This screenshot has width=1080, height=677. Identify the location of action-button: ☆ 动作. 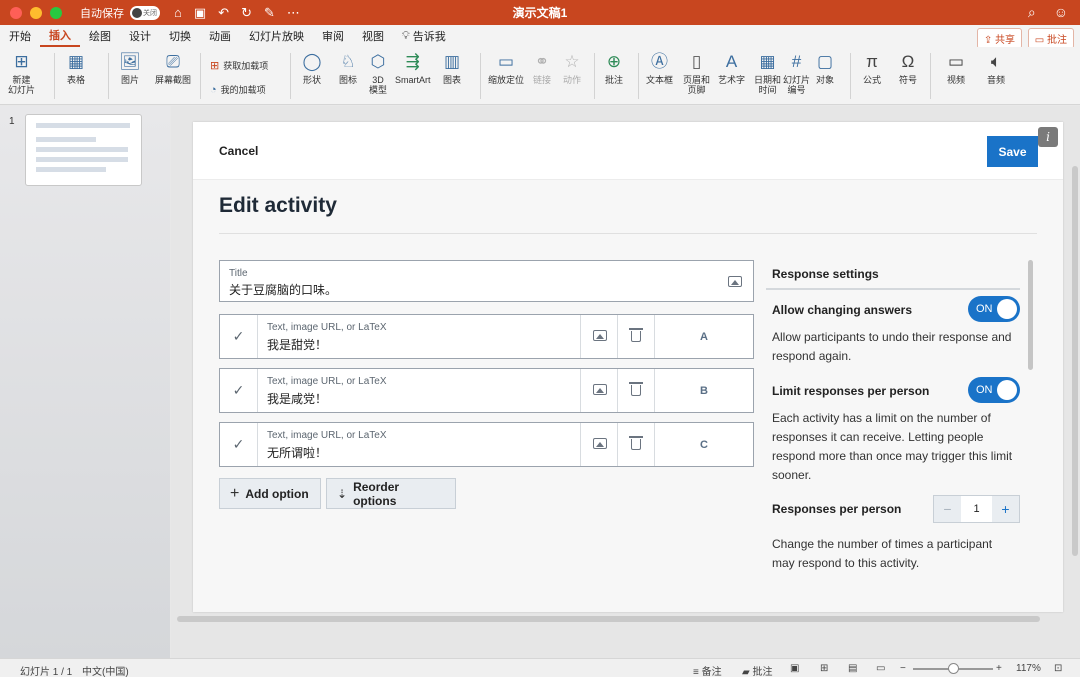
(572, 68).